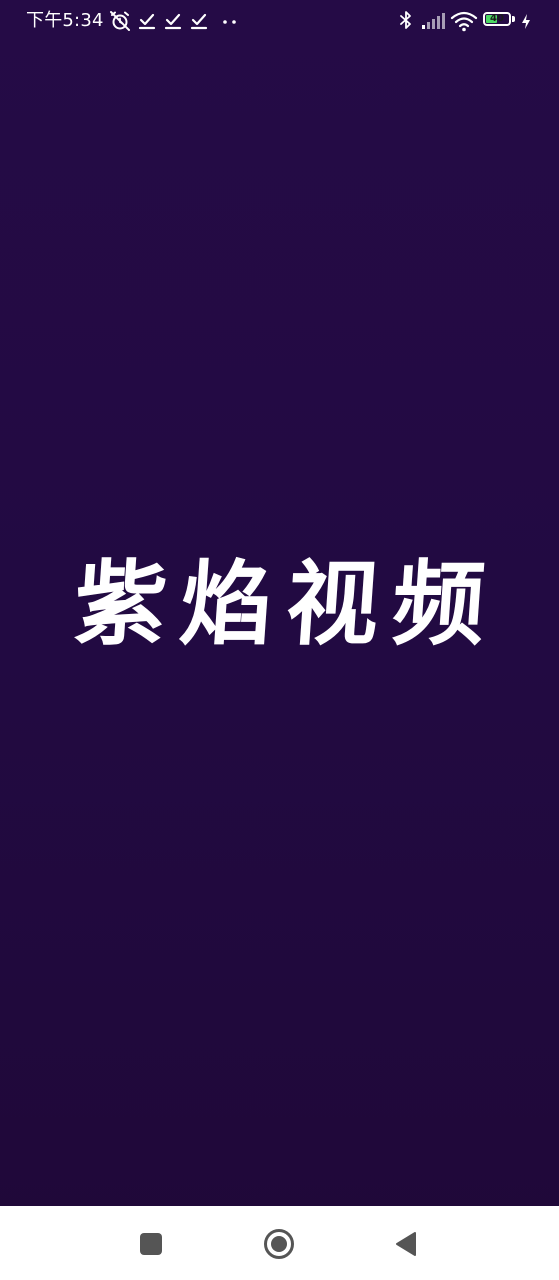 The image size is (559, 1280). I want to click on circle-icon, so click(279, 1244).